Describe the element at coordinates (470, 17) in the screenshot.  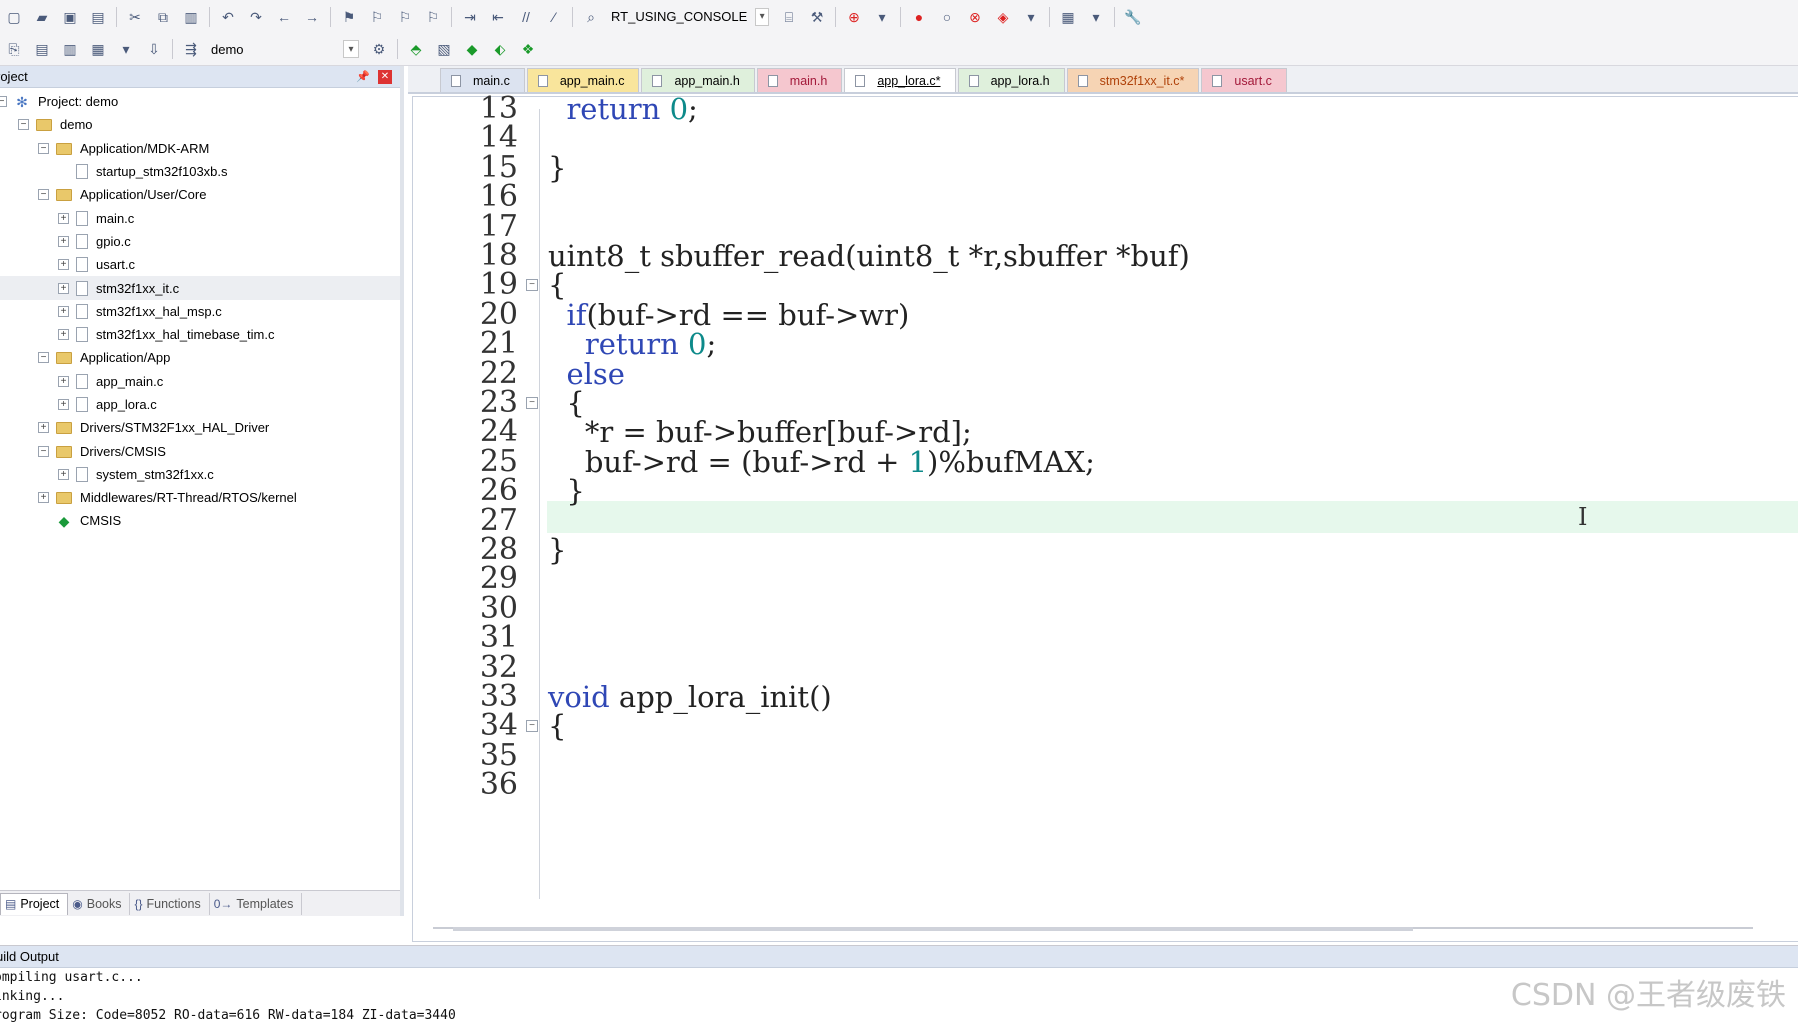
I see `indent-icon: ⇥` at that location.